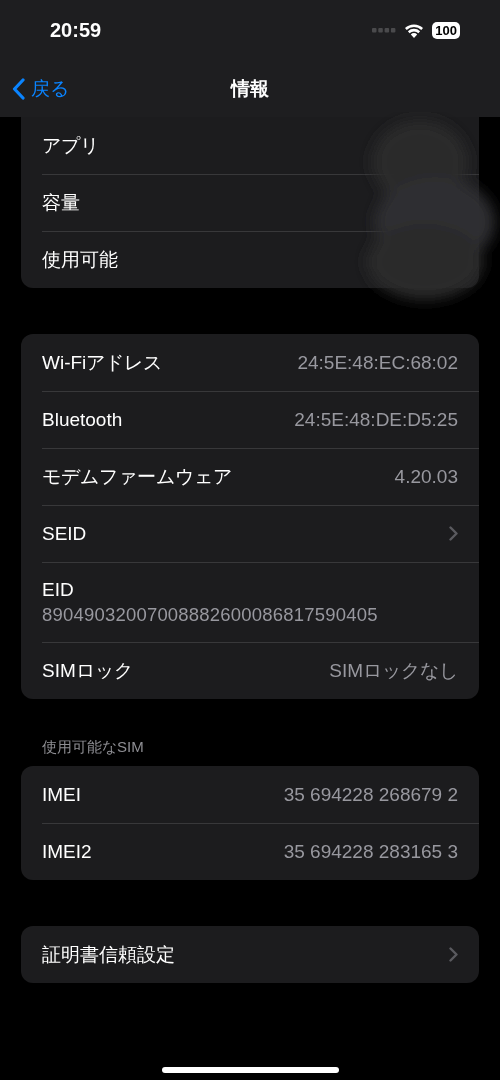 The width and height of the screenshot is (500, 1080). I want to click on row-value: 35 694228 283165 3, so click(370, 851).